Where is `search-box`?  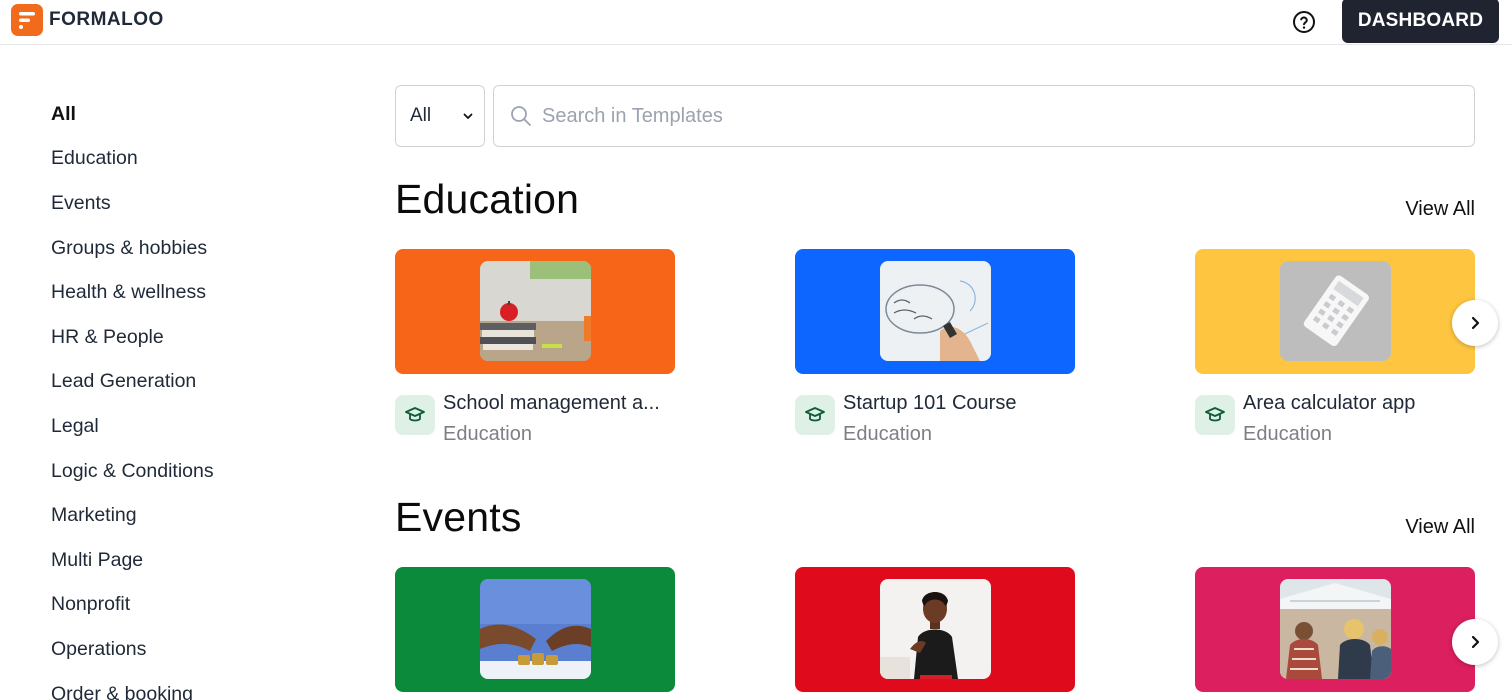 search-box is located at coordinates (984, 116).